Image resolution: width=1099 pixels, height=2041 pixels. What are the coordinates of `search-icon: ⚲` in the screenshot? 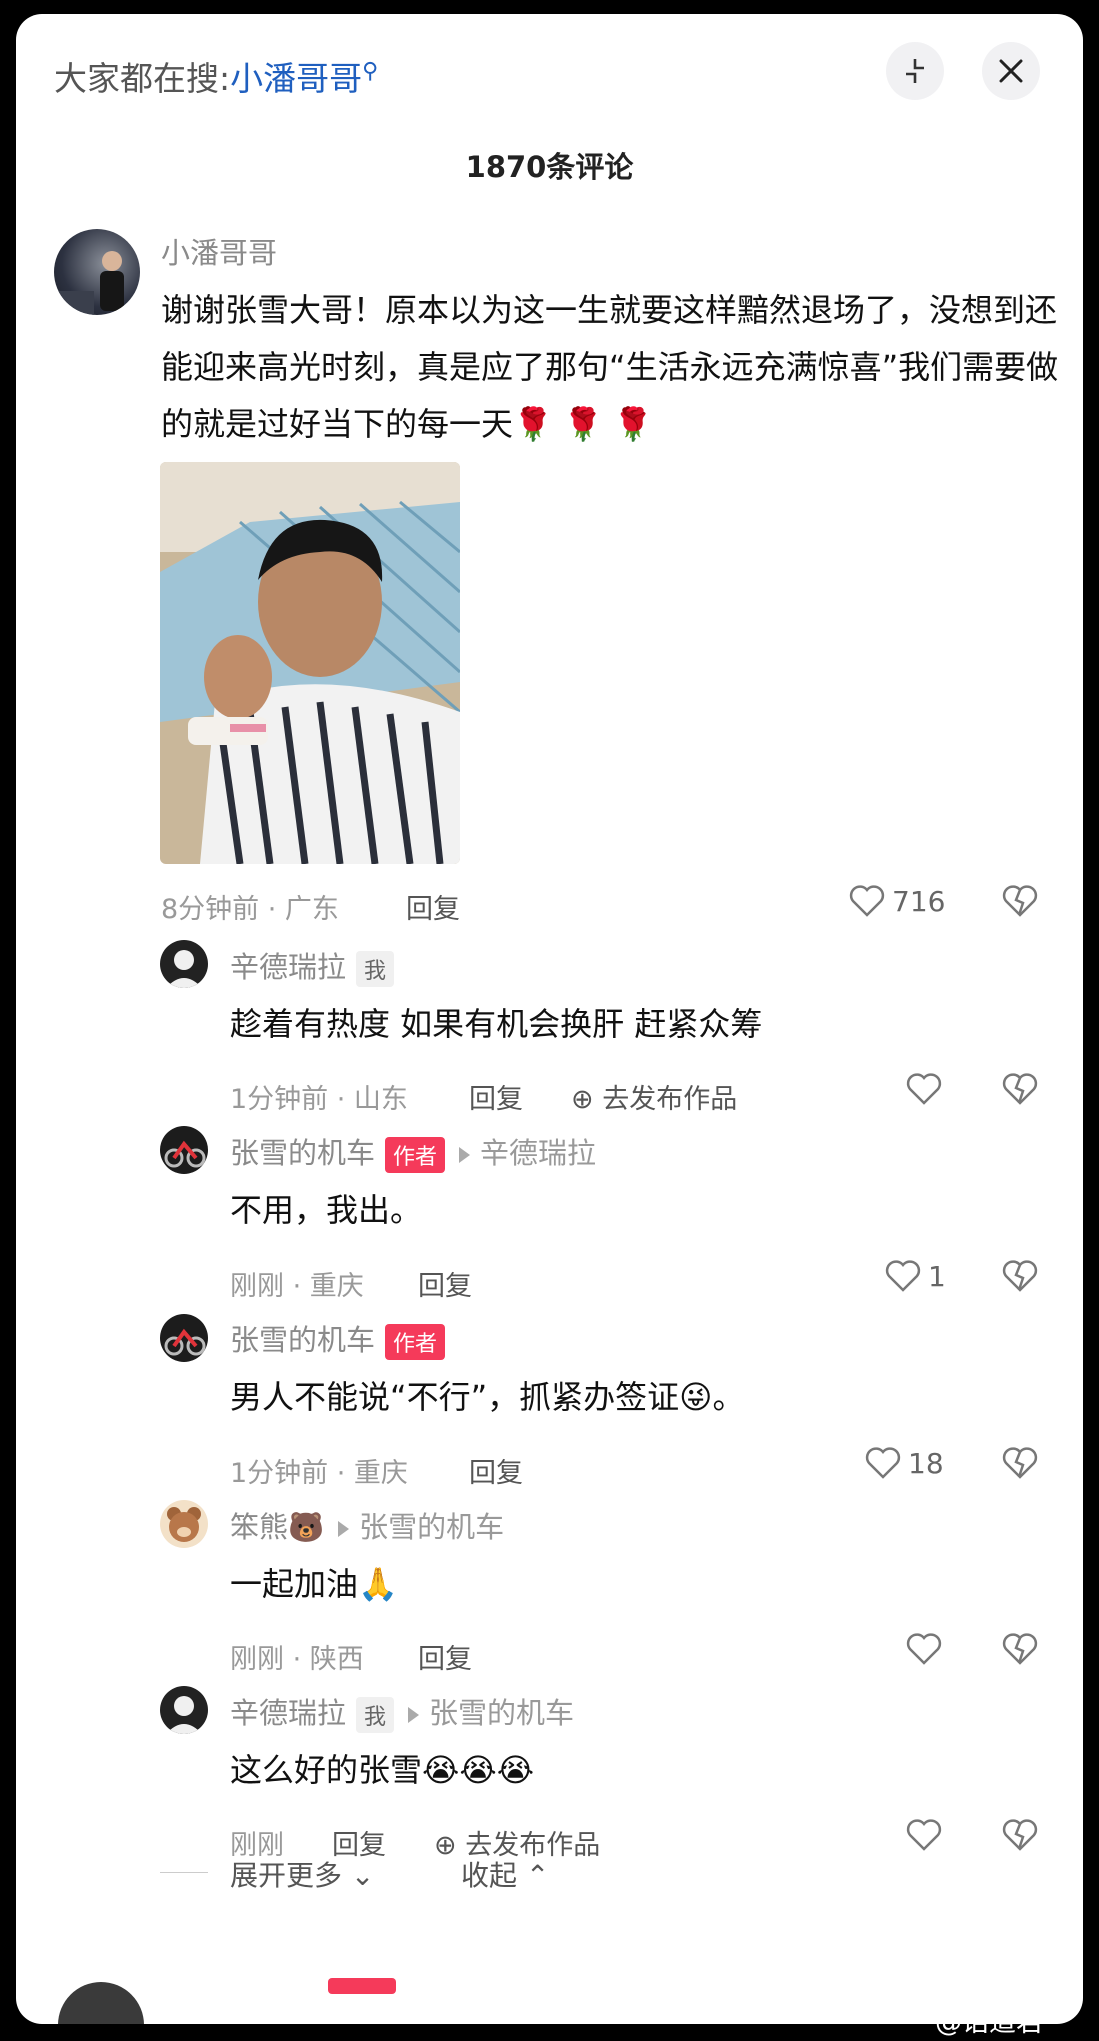 It's located at (370, 71).